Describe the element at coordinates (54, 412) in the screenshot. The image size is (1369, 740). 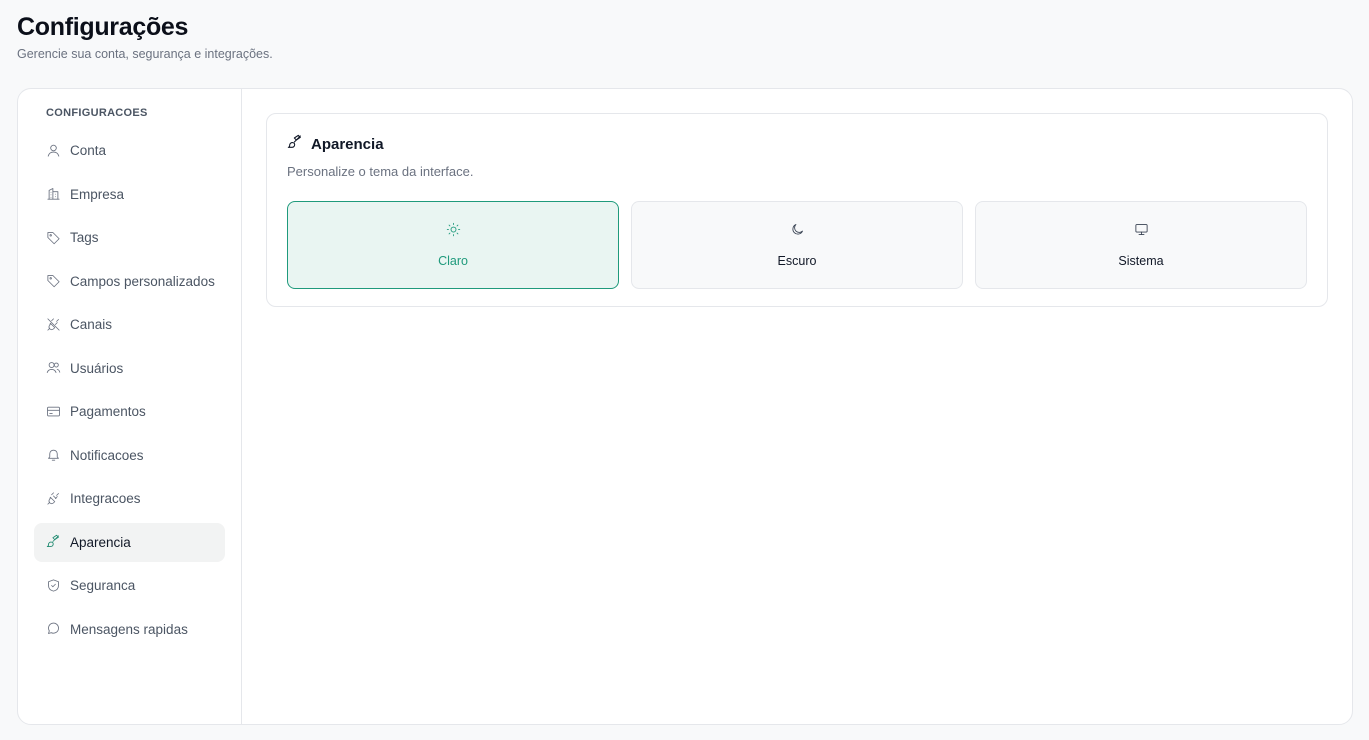
I see `credit-card-icon` at that location.